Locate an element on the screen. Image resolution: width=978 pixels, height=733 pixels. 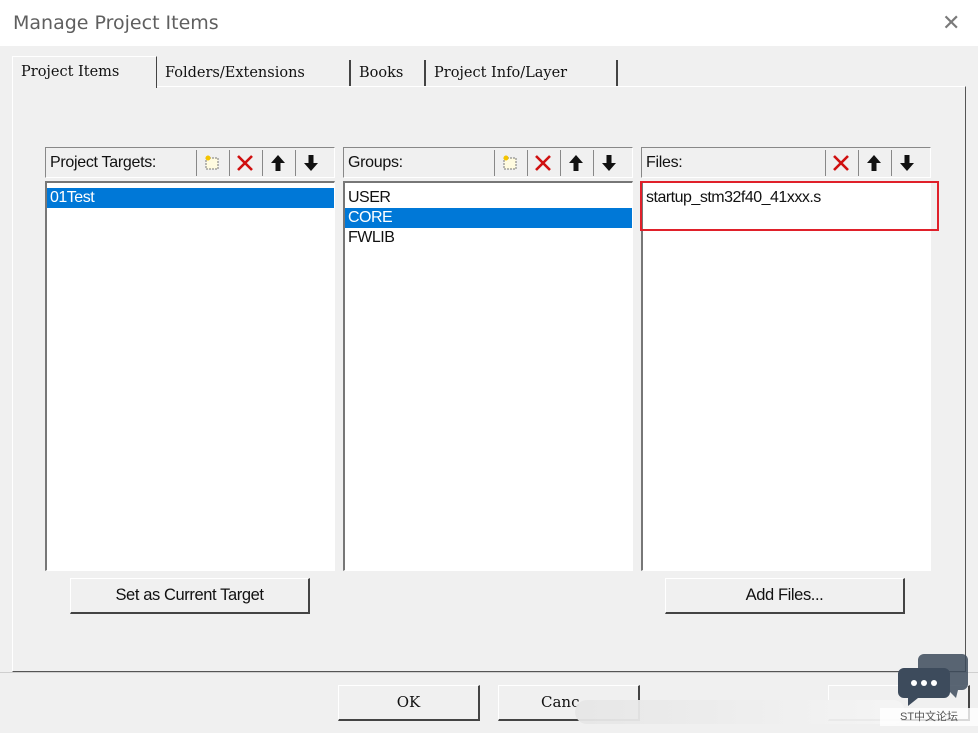
move-file-up-button is located at coordinates (873, 163).